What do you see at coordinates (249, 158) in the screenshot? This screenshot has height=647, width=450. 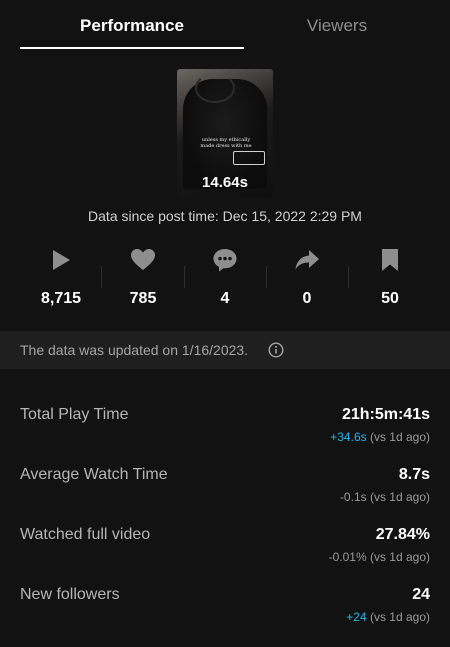 I see `thumbnail-tag` at bounding box center [249, 158].